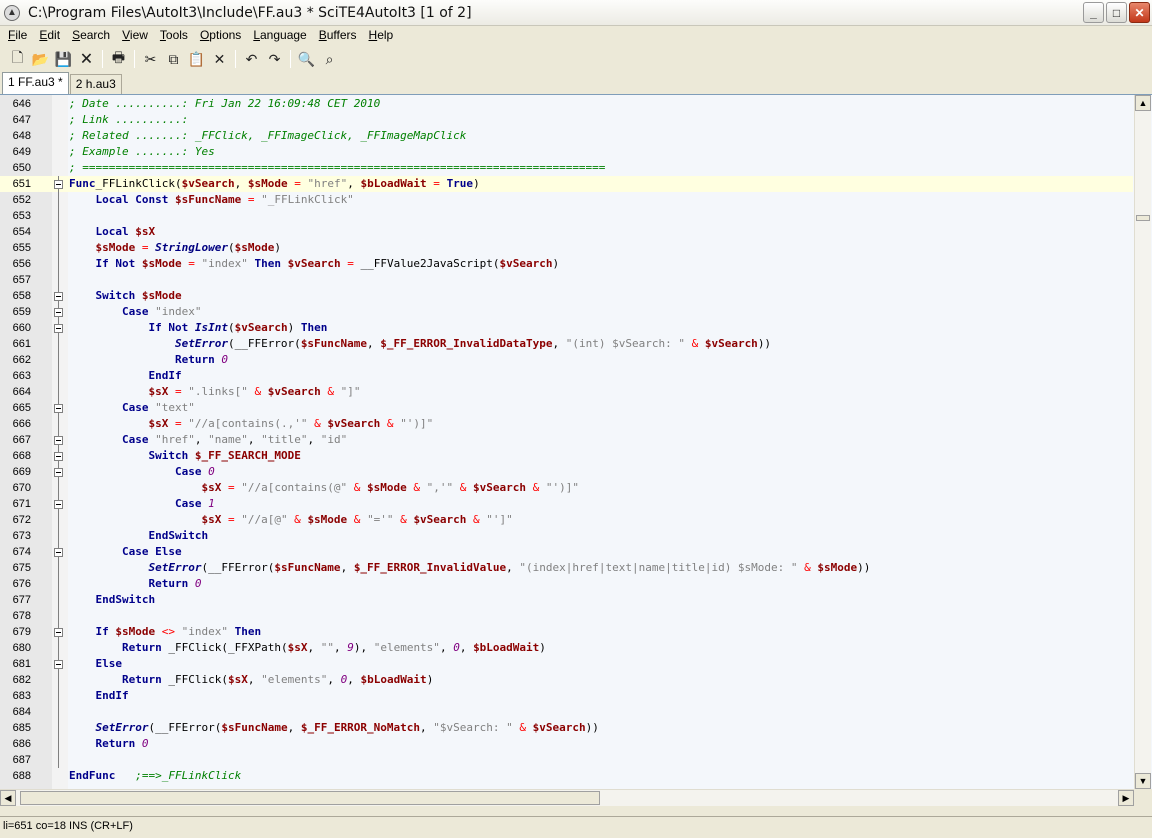 The height and width of the screenshot is (838, 1152). I want to click on menu-file: File, so click(17, 36).